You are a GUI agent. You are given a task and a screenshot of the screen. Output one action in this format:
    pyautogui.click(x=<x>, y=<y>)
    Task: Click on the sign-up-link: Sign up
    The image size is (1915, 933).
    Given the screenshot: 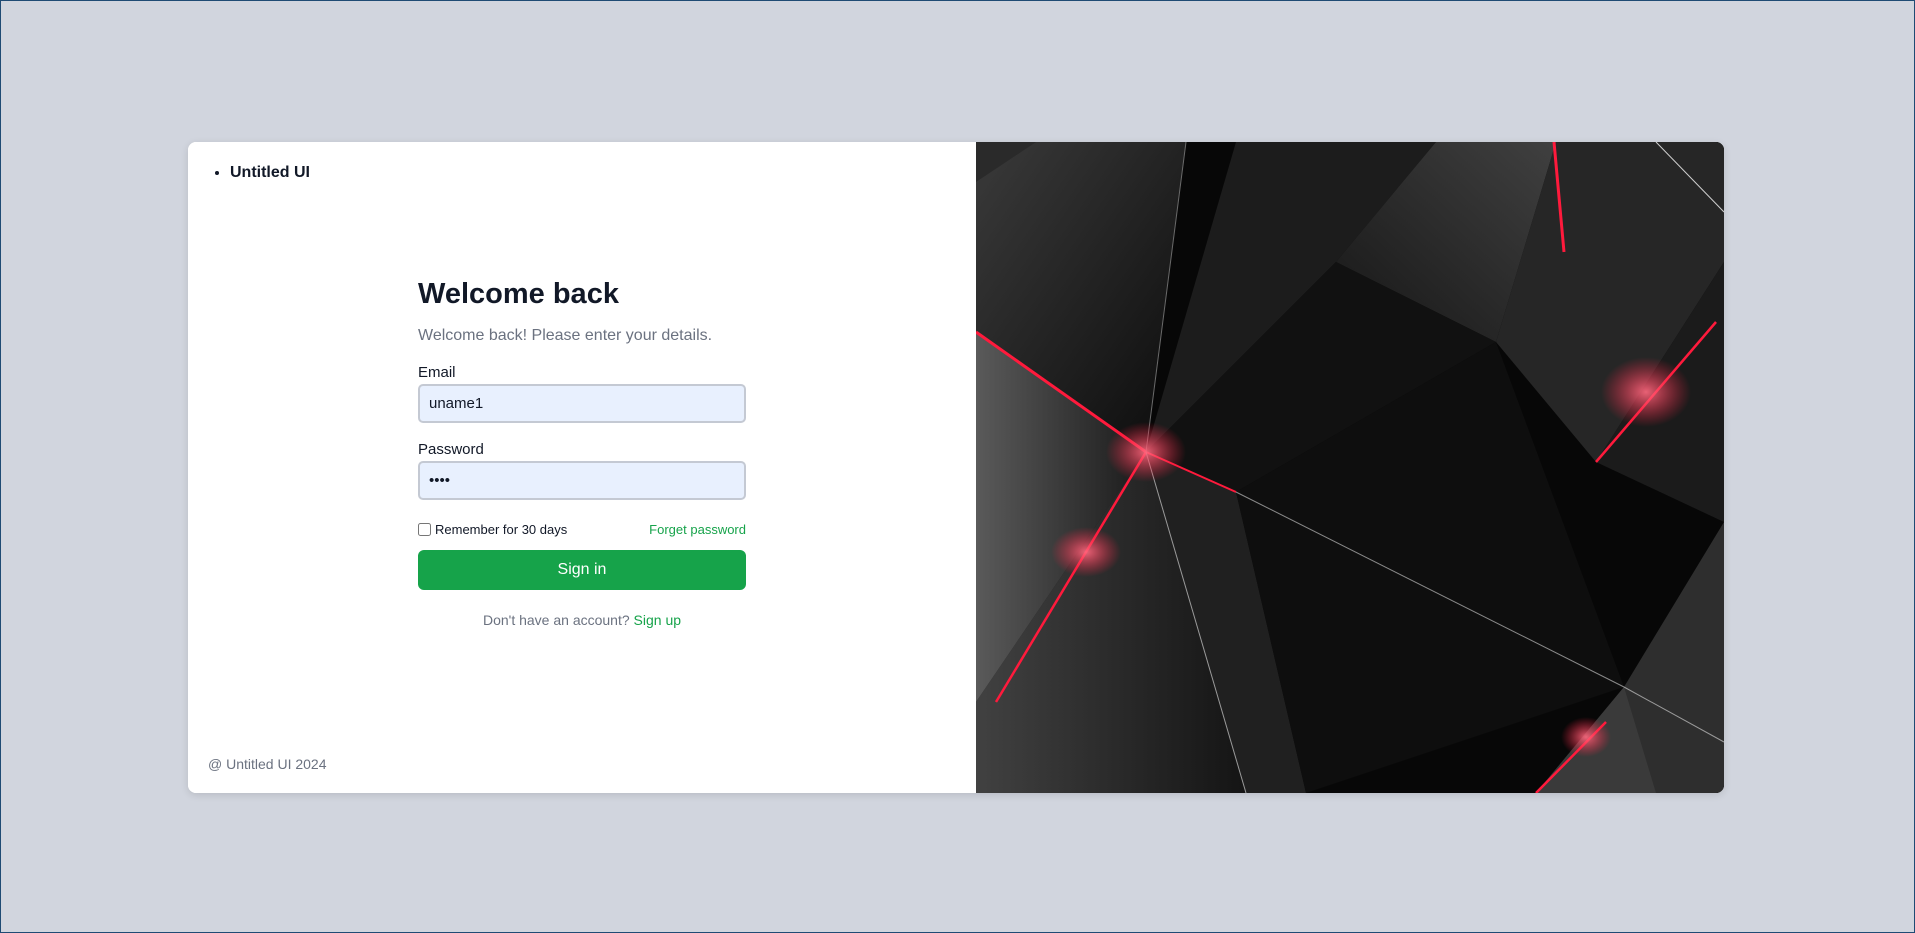 What is the action you would take?
    pyautogui.click(x=657, y=620)
    